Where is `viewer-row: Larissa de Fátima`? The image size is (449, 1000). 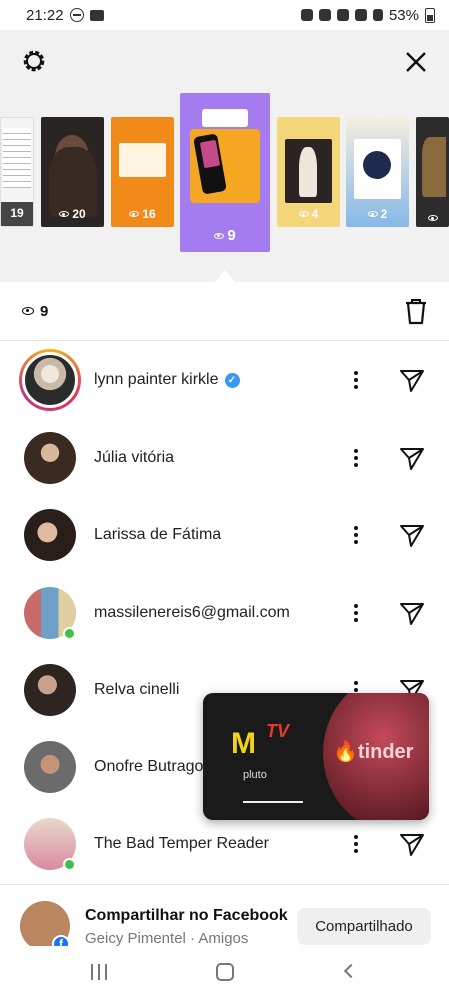 viewer-row: Larissa de Fátima is located at coordinates (224, 535).